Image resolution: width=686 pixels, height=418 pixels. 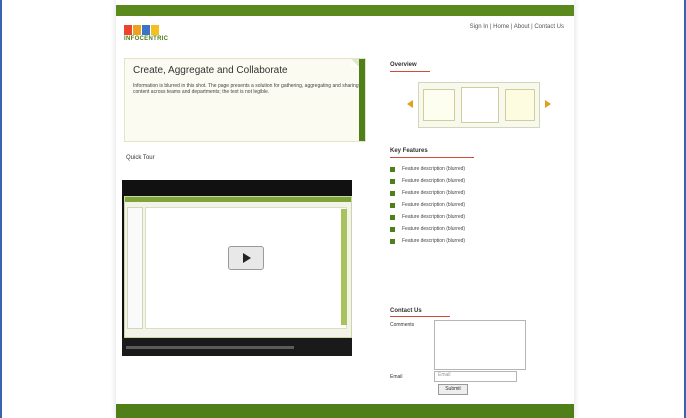 I want to click on overview-title: Overview, so click(x=403, y=65).